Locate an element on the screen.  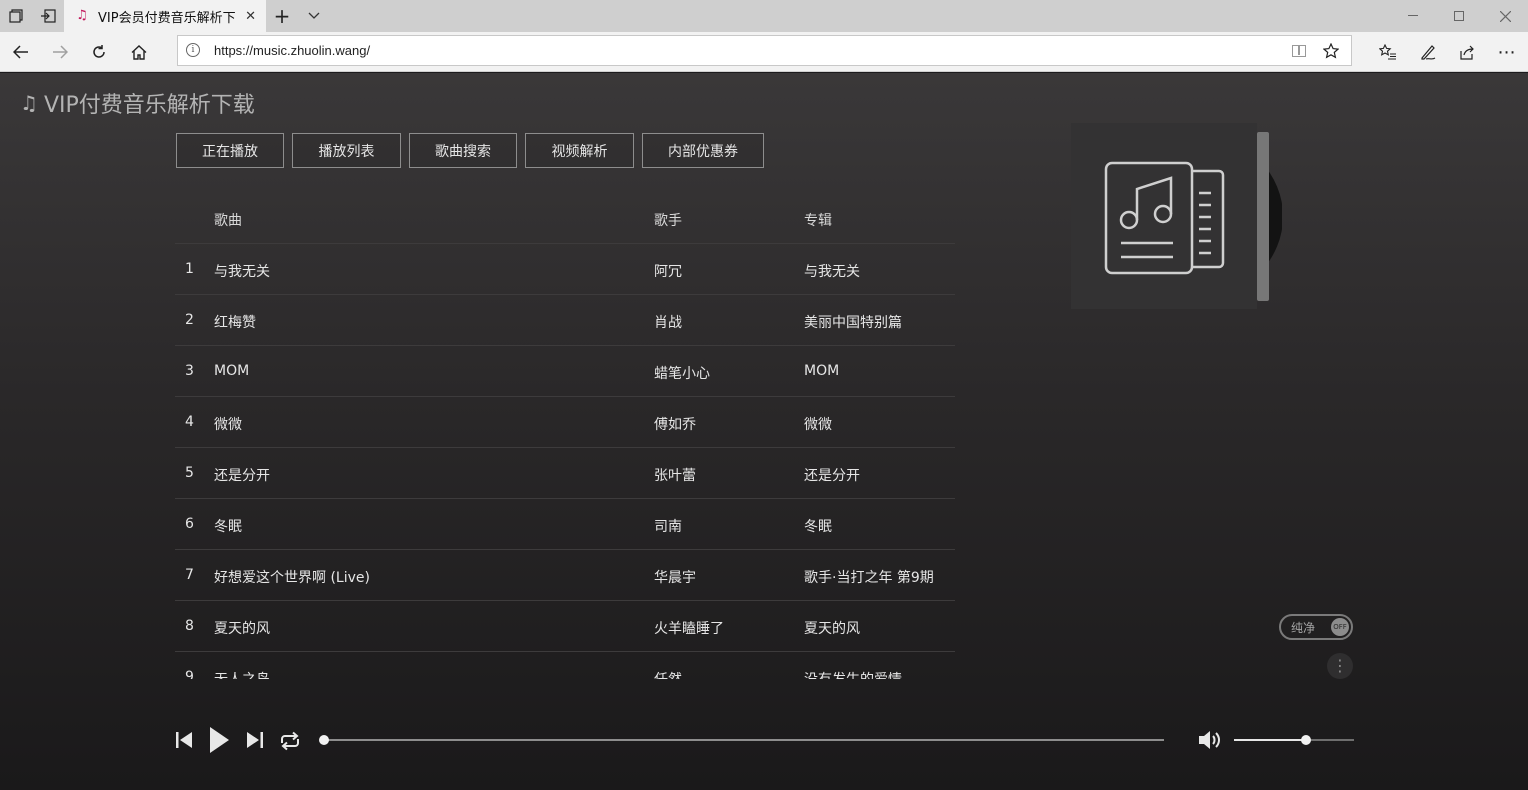
url-bar: i https://music.zhuolin.wang/ is located at coordinates (764, 50).